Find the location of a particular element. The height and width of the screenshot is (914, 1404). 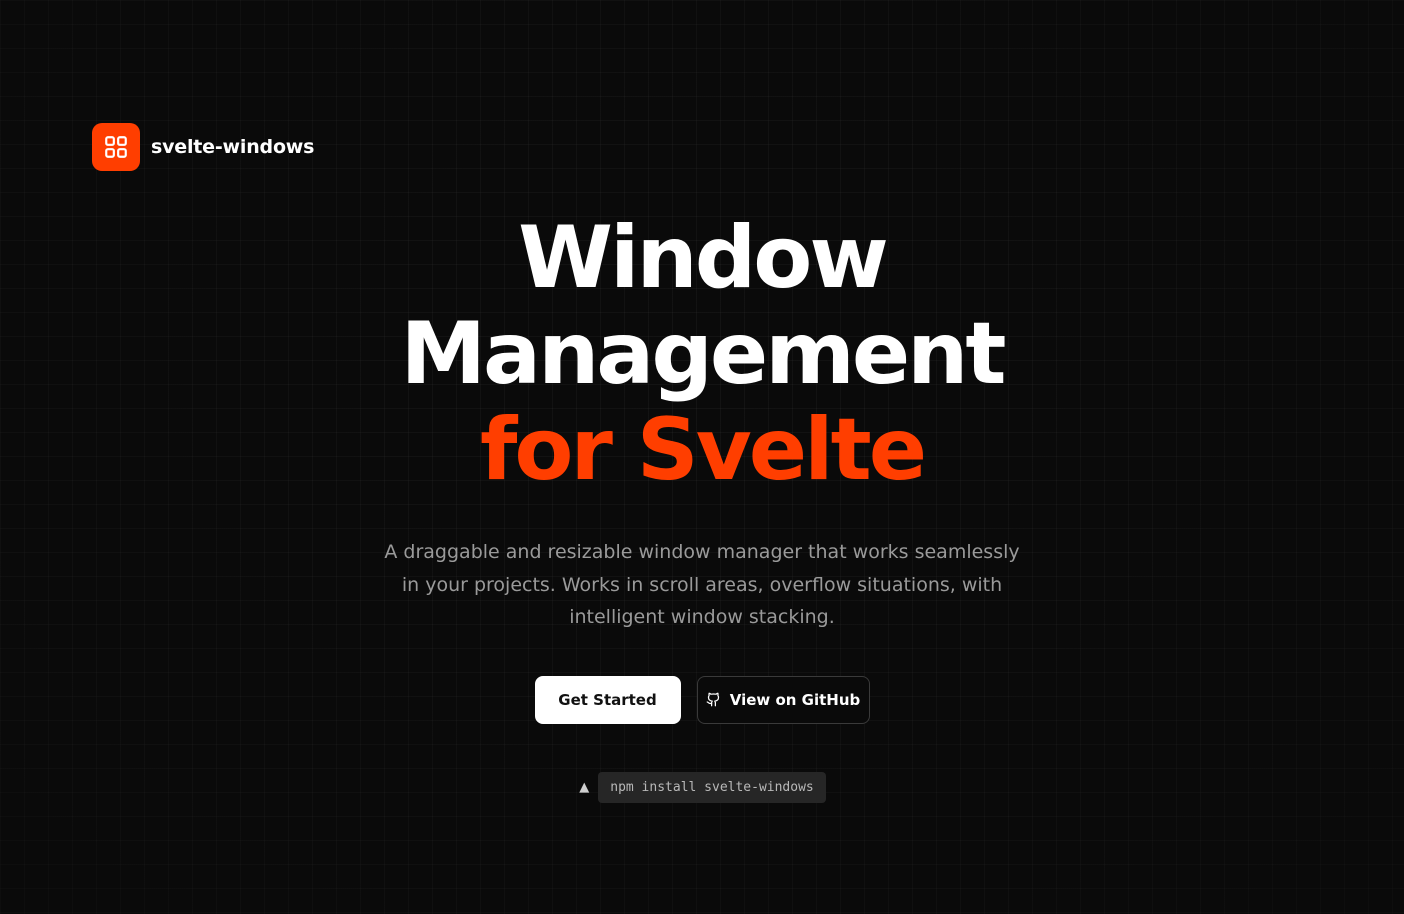

hero-actions: Get Started View on GitHub is located at coordinates (702, 699).